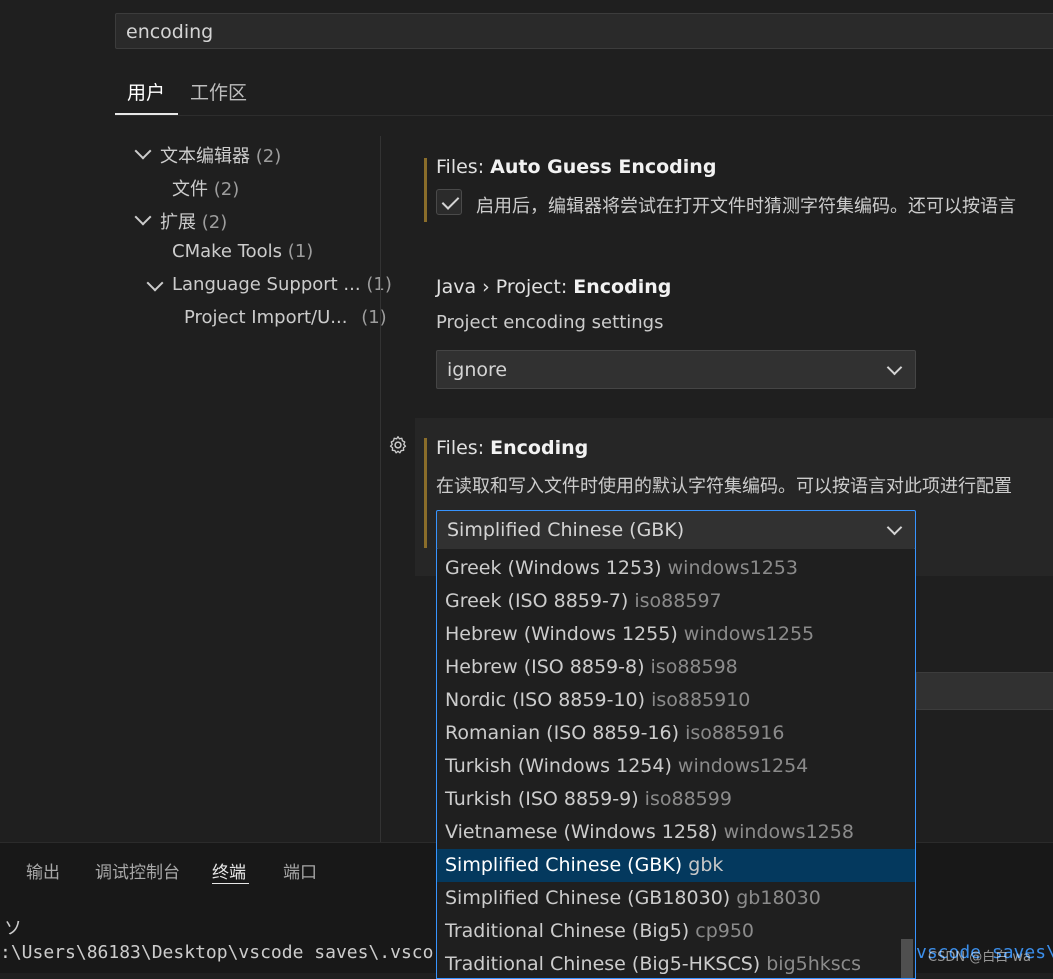  What do you see at coordinates (581, 832) in the screenshot?
I see `option-label: Vietnamese (Windows 1258)` at bounding box center [581, 832].